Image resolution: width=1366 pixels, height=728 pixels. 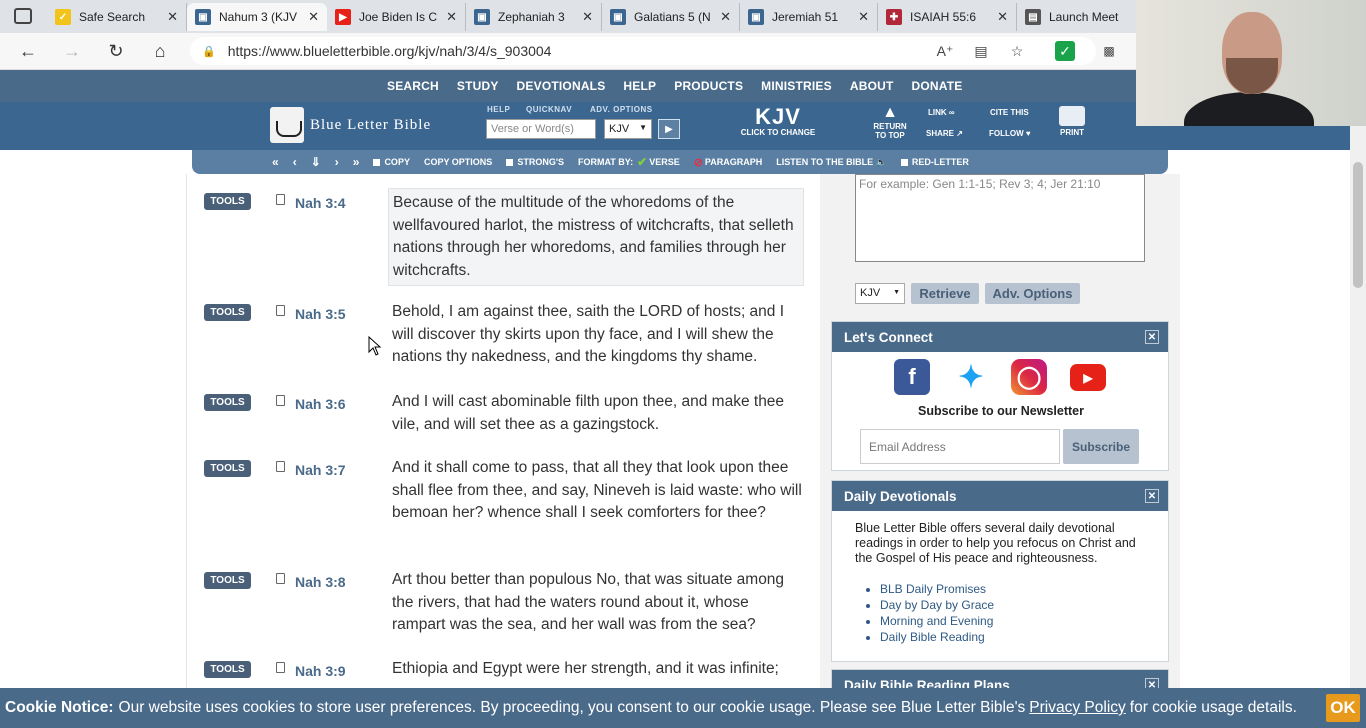 What do you see at coordinates (708, 86) in the screenshot?
I see `topnav-item: PRODUCTS` at bounding box center [708, 86].